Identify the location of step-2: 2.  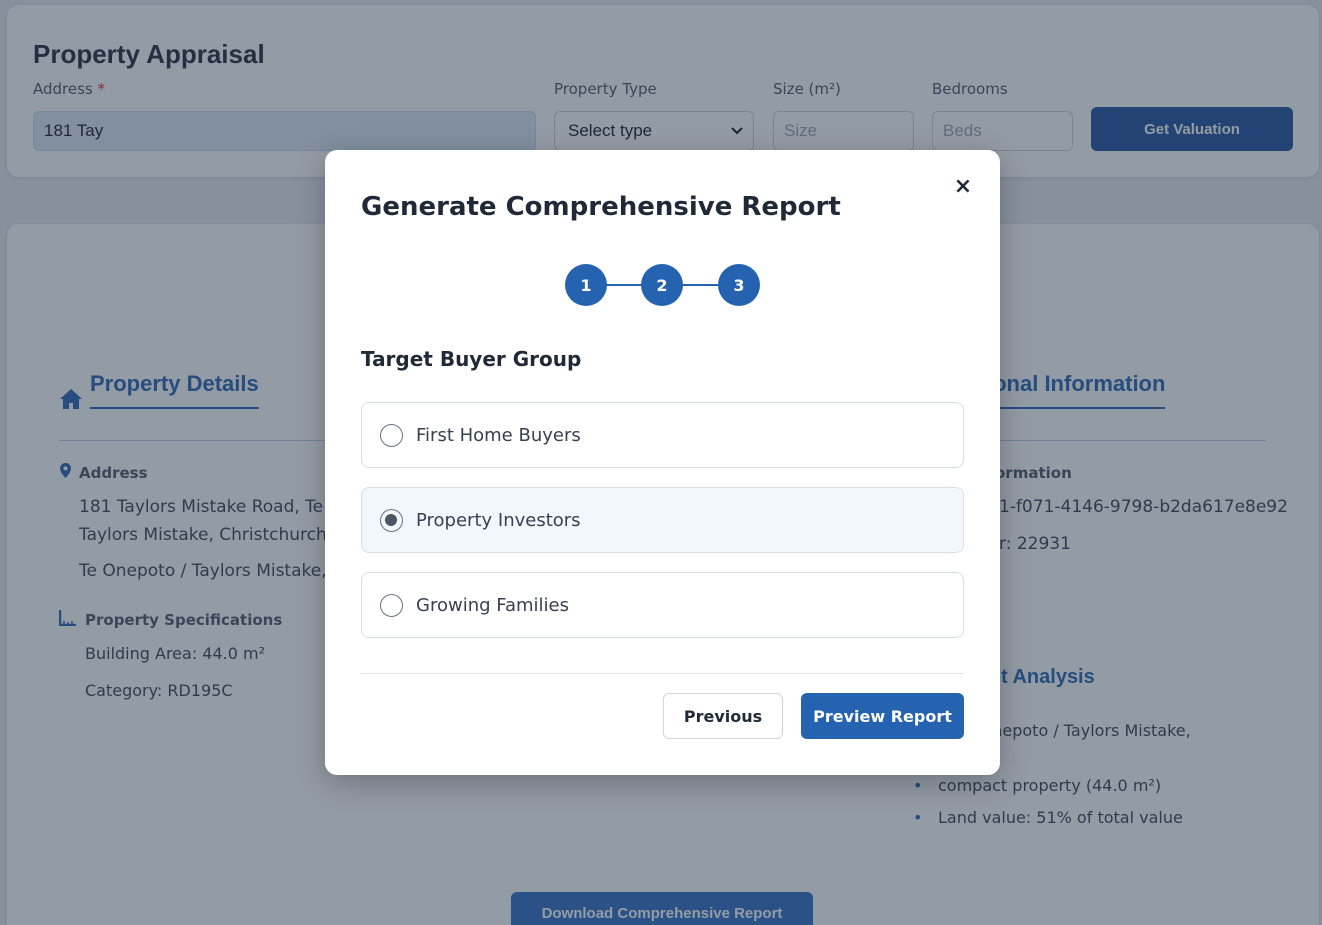
(662, 285).